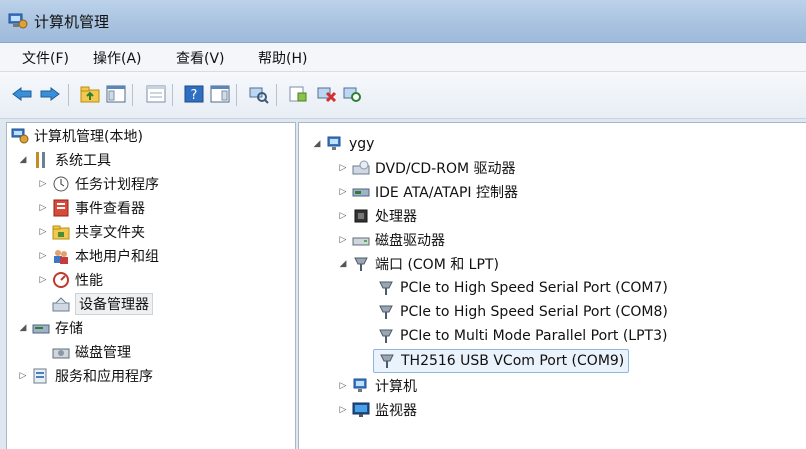 This screenshot has height=449, width=806. Describe the element at coordinates (361, 410) in the screenshot. I see `monitor-icon` at that location.